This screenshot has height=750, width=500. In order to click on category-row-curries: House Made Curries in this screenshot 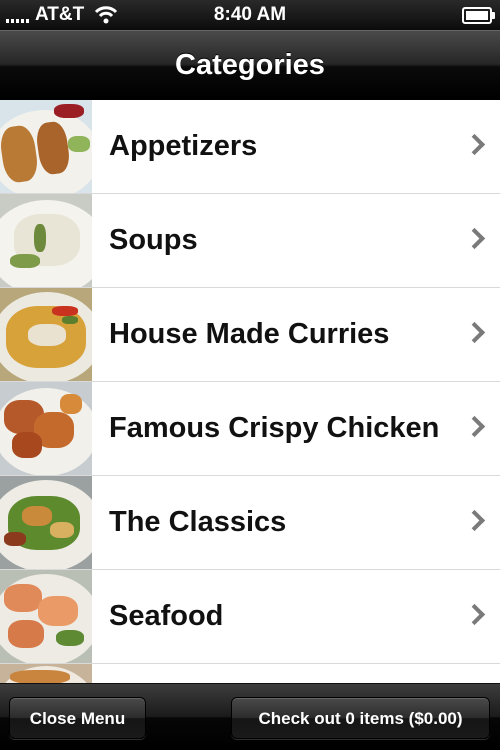, I will do `click(250, 335)`.